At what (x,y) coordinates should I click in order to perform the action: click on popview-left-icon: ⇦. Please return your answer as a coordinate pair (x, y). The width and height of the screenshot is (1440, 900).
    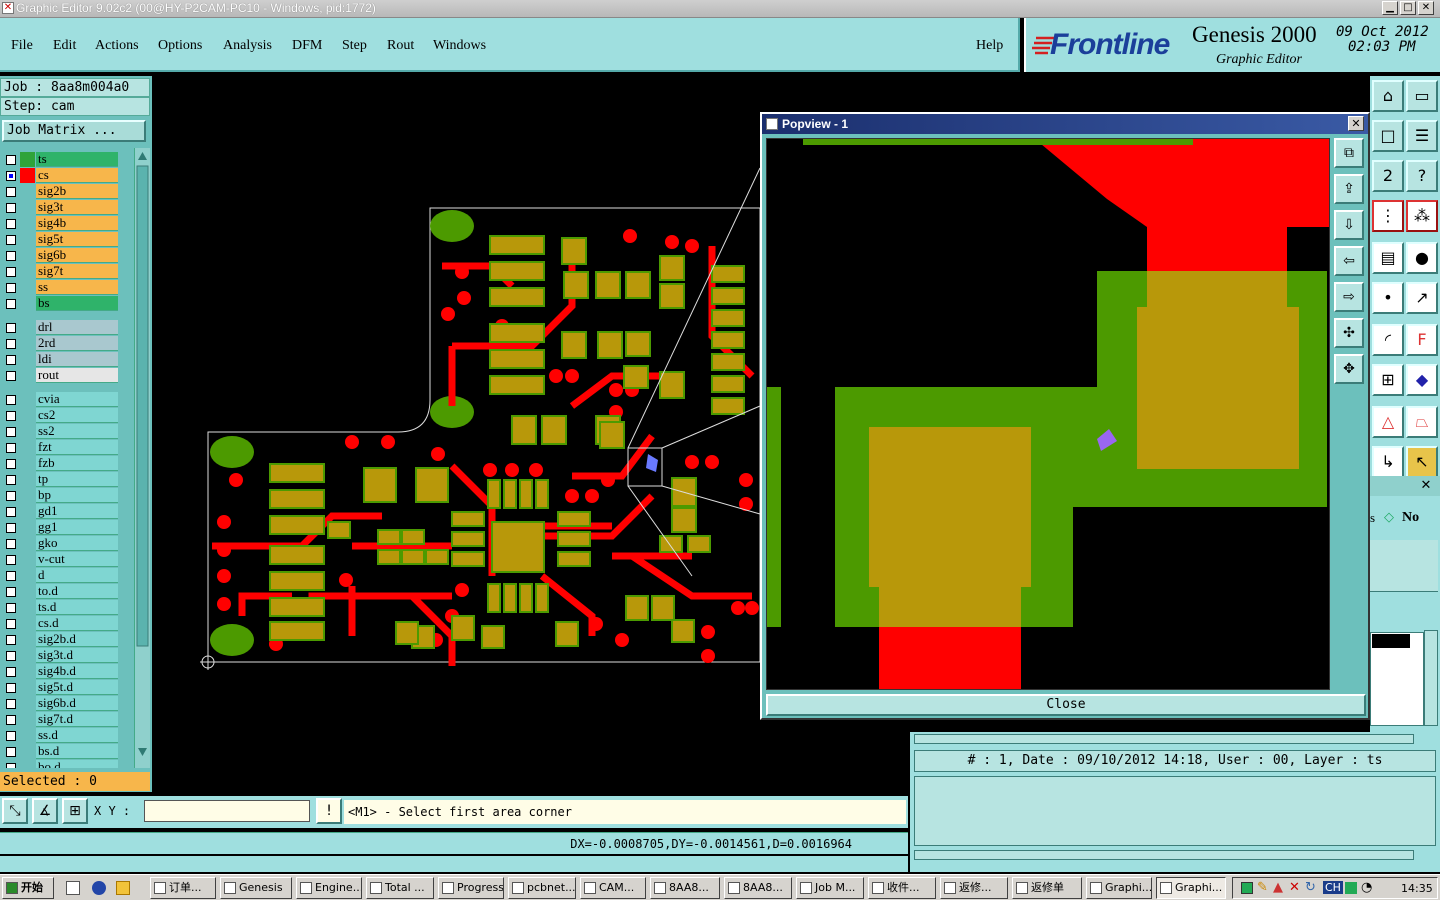
    Looking at the image, I should click on (1349, 261).